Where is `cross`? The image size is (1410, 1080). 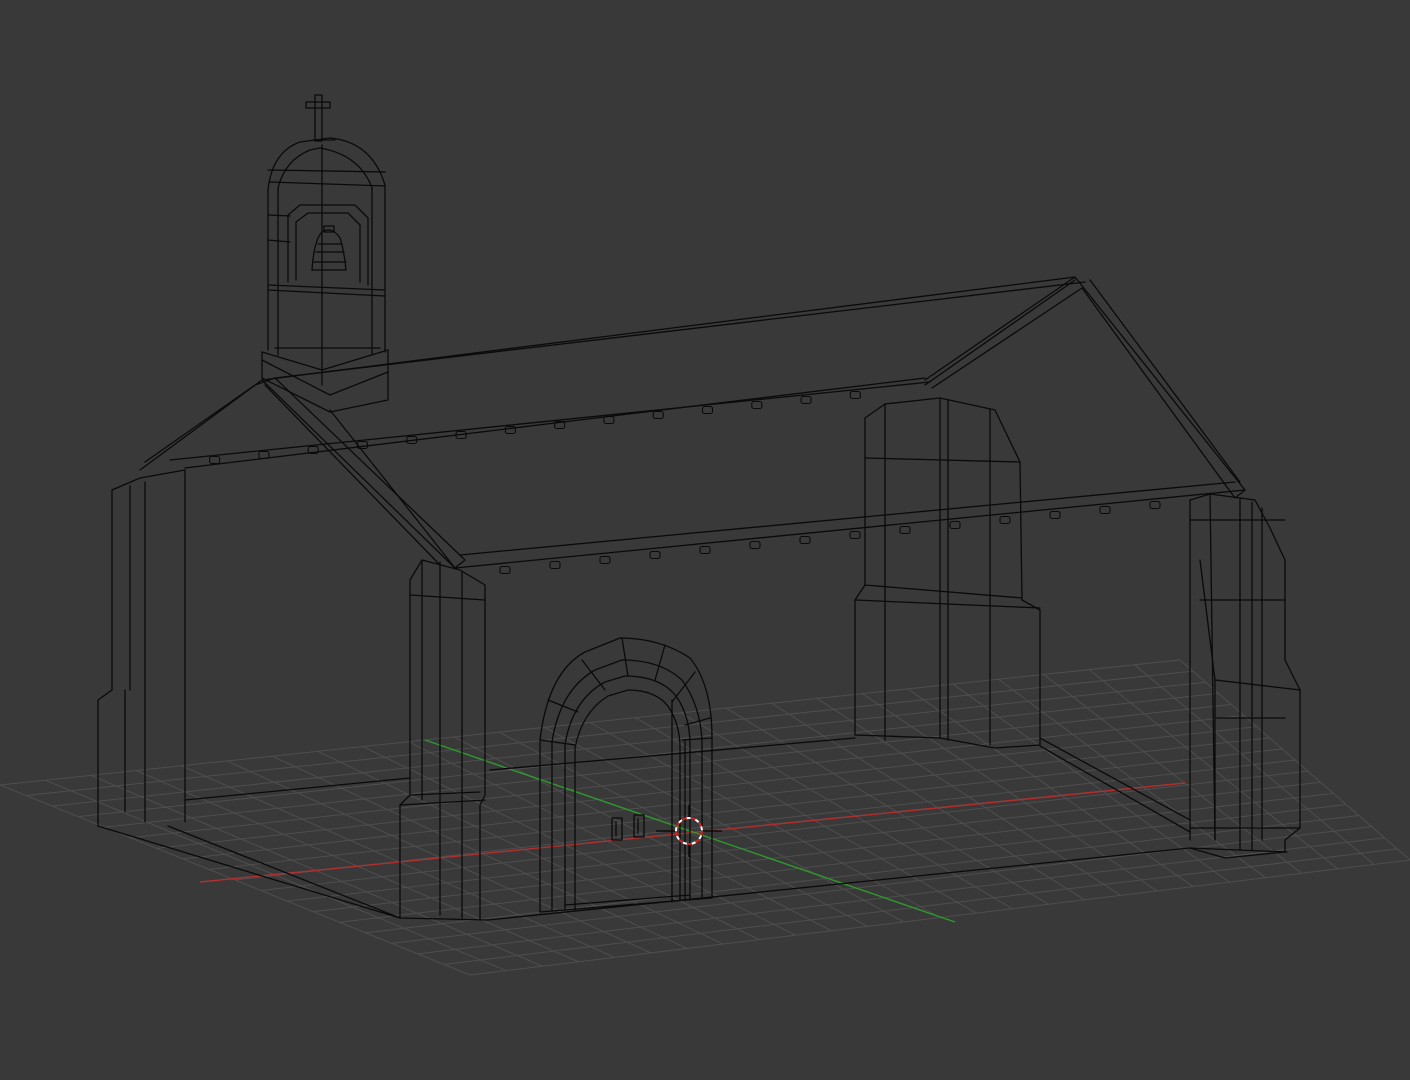 cross is located at coordinates (320, 118).